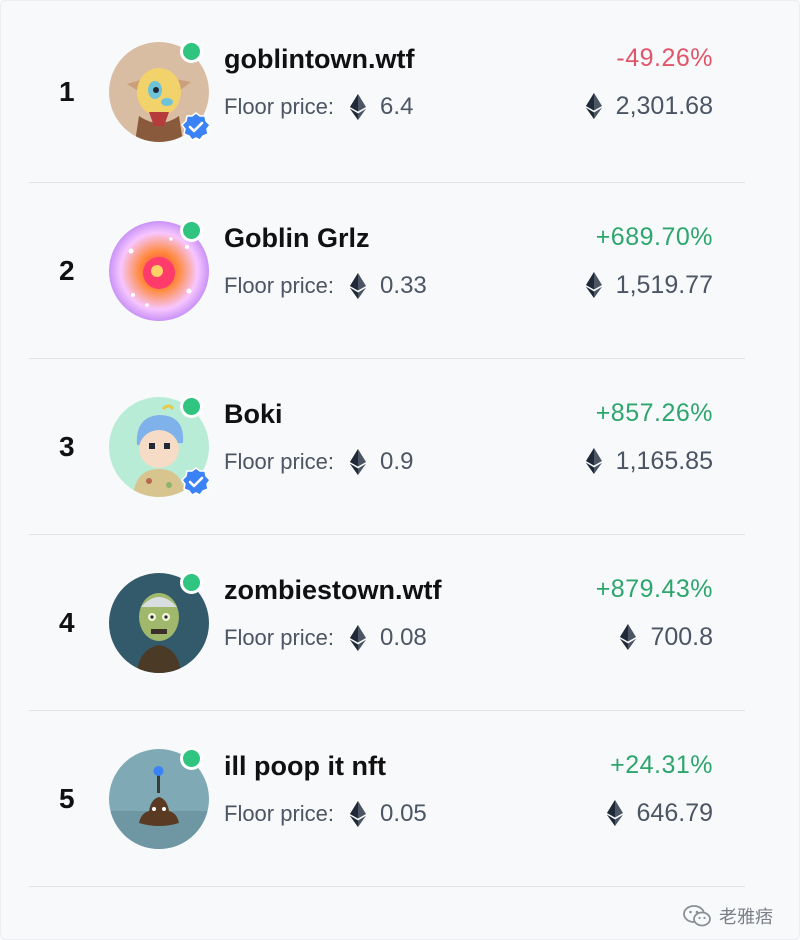 The height and width of the screenshot is (940, 800). I want to click on floor-price-value: 6.4, so click(397, 106).